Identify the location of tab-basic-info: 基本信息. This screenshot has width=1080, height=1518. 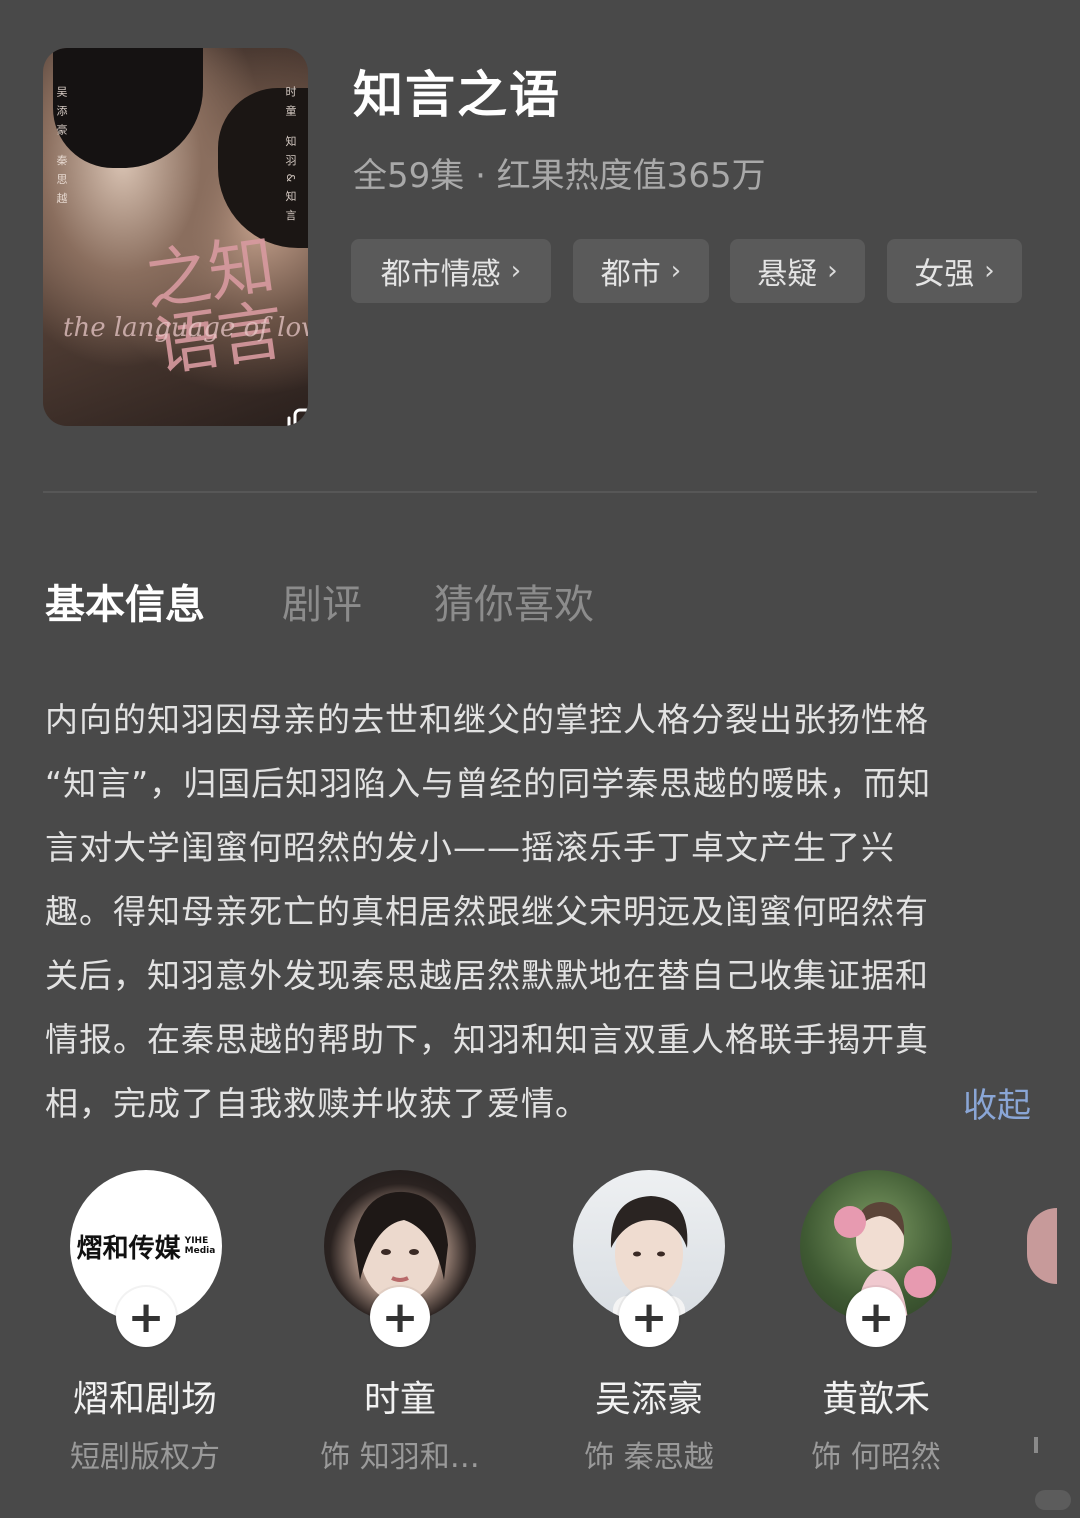
(125, 601).